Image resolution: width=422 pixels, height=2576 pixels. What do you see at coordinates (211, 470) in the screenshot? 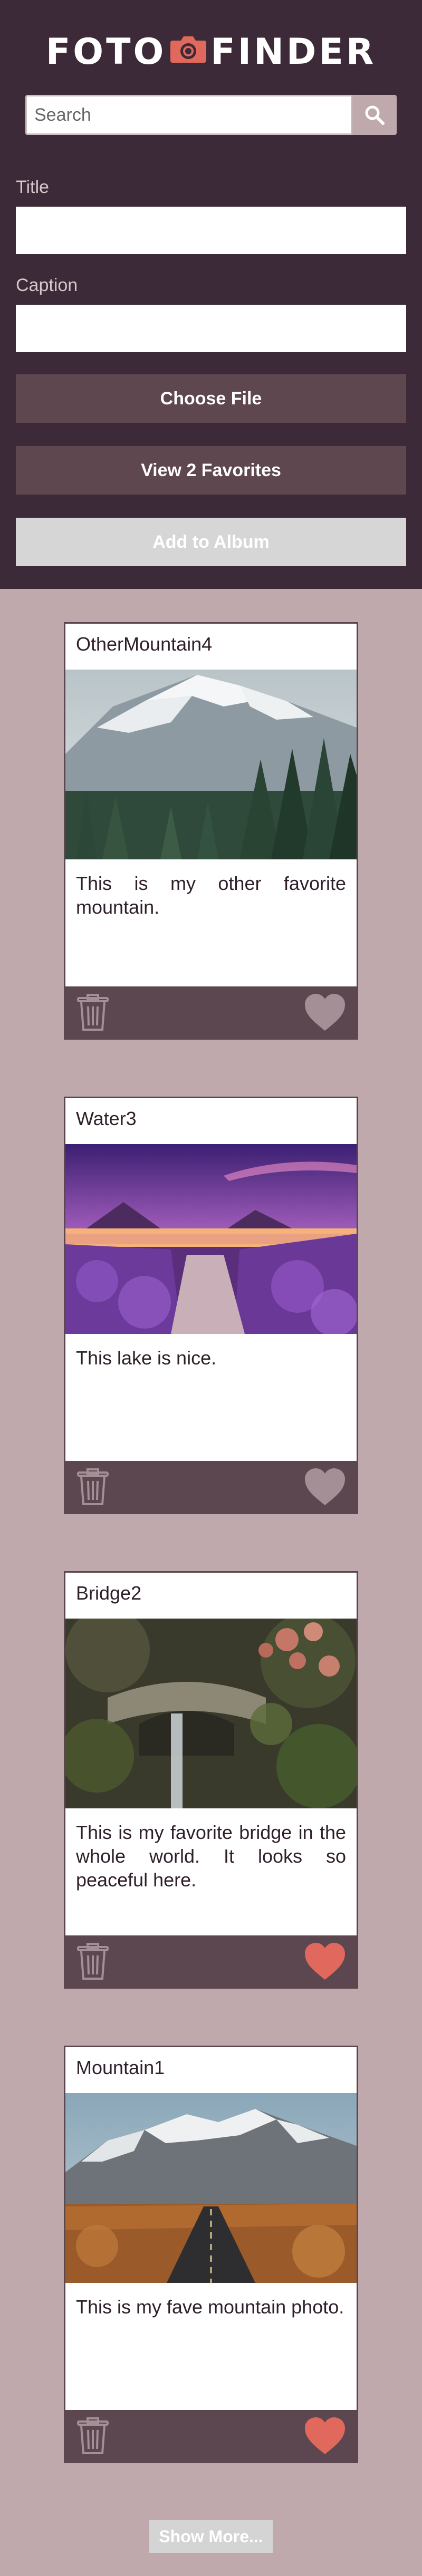
I see `view-favorites-button: View 2 Favorites` at bounding box center [211, 470].